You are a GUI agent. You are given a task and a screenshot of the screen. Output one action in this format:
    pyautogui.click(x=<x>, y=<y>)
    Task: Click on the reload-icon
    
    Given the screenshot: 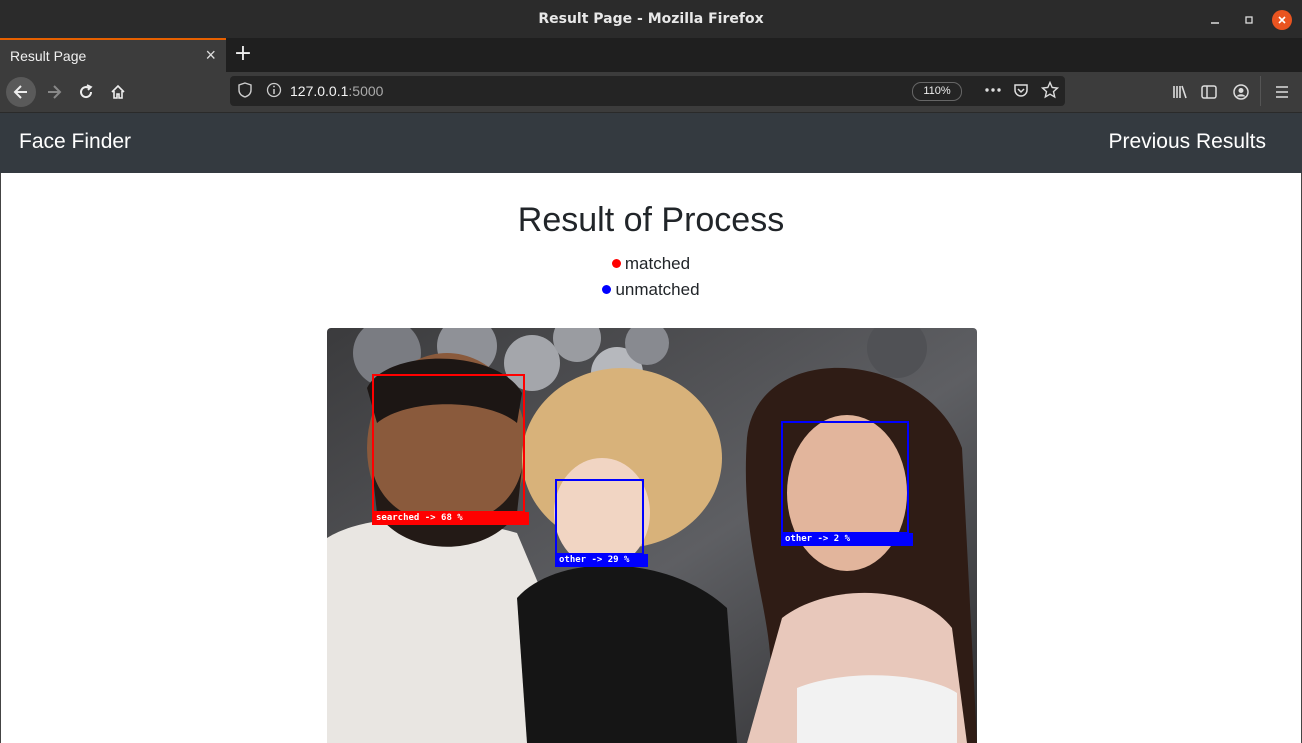 What is the action you would take?
    pyautogui.click(x=86, y=92)
    